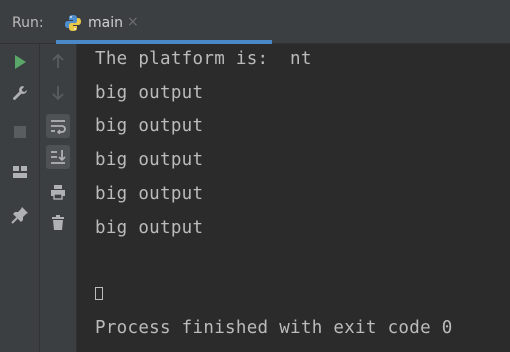 The width and height of the screenshot is (510, 352). I want to click on arrow-down-icon, so click(58, 93).